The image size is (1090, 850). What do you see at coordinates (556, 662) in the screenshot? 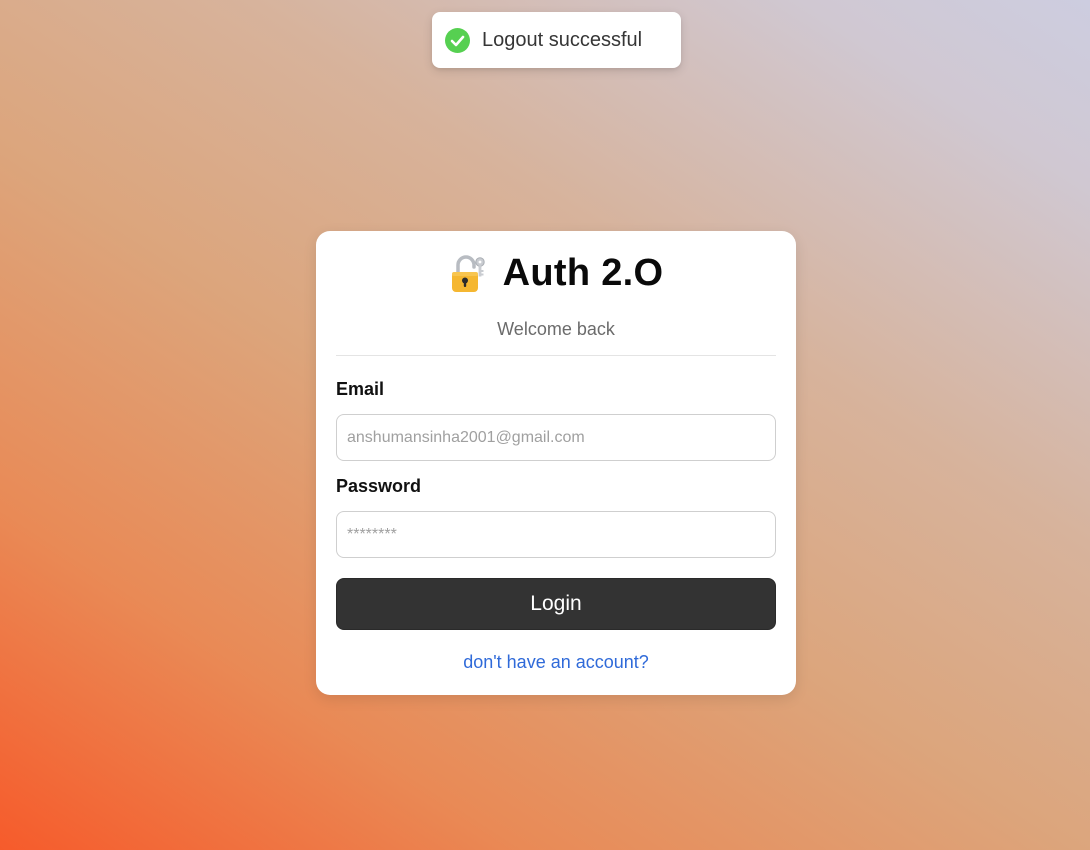
I see `signup-link: don't have an account?` at bounding box center [556, 662].